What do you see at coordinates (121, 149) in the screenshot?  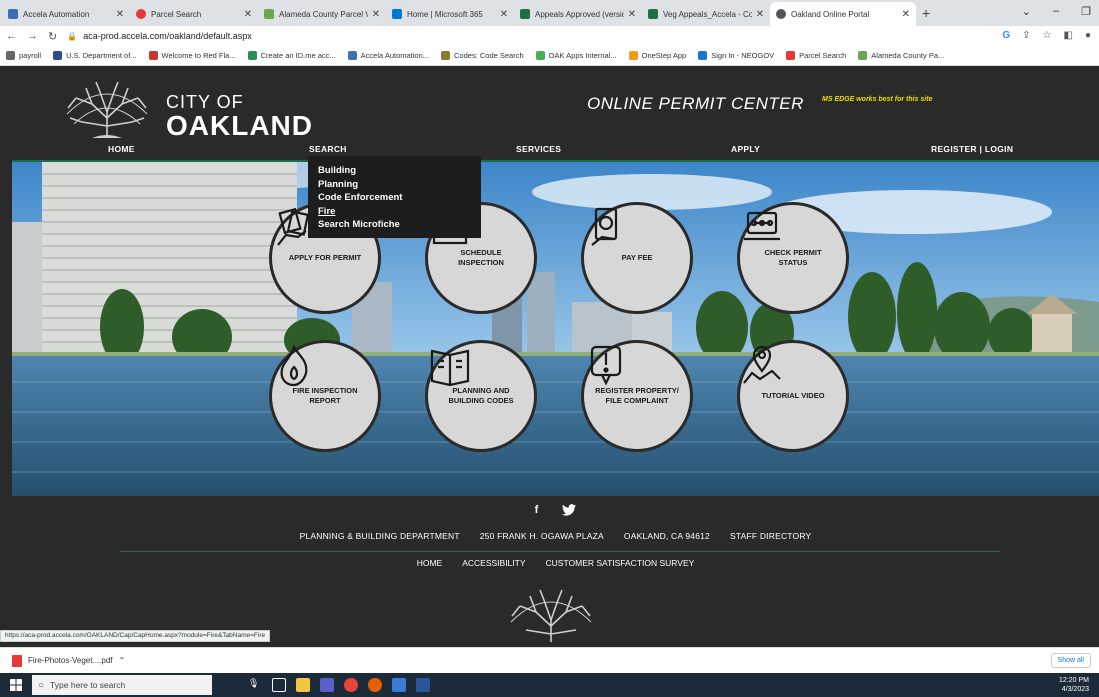 I see `nav-home: HOME` at bounding box center [121, 149].